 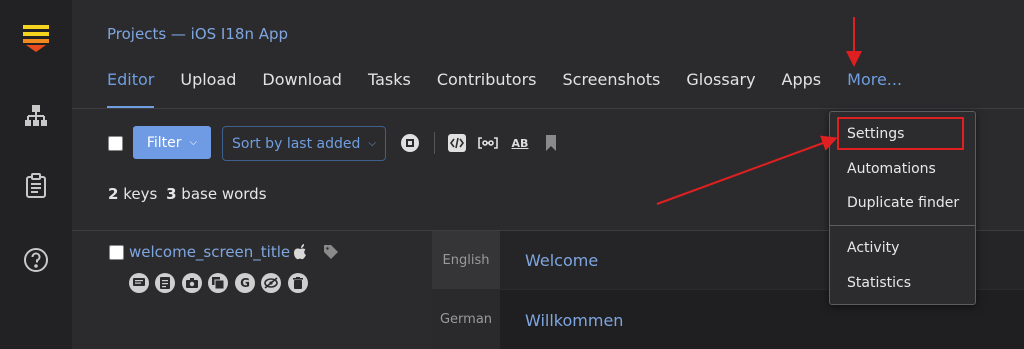 What do you see at coordinates (113, 194) in the screenshot?
I see `keys-count: 2` at bounding box center [113, 194].